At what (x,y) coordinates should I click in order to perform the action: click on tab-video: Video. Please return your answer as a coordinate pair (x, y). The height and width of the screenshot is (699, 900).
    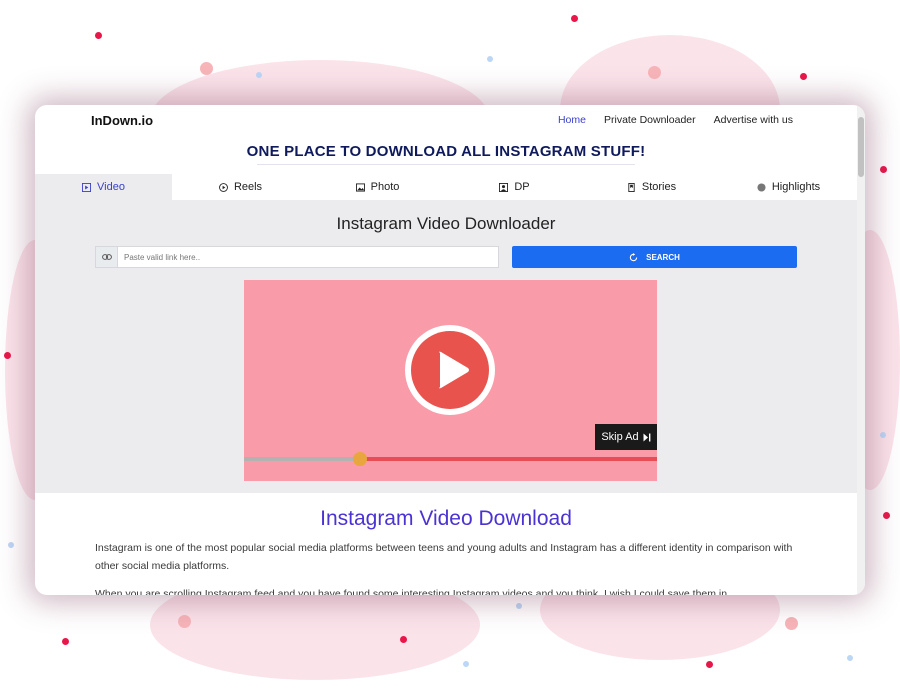
    Looking at the image, I should click on (103, 187).